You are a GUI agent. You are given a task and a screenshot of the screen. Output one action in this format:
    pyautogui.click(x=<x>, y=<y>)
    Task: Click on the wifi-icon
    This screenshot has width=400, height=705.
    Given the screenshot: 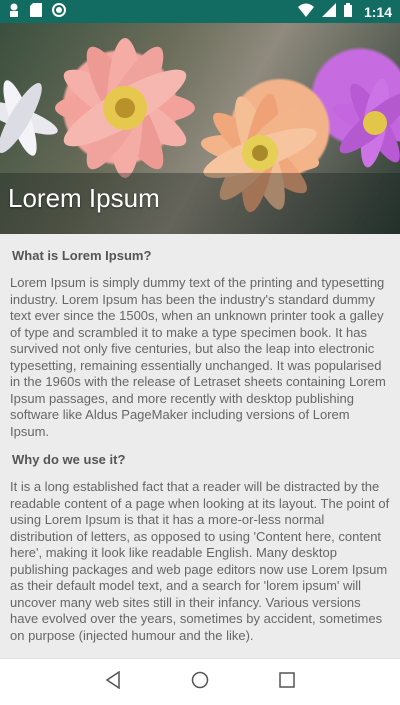 What is the action you would take?
    pyautogui.click(x=305, y=11)
    